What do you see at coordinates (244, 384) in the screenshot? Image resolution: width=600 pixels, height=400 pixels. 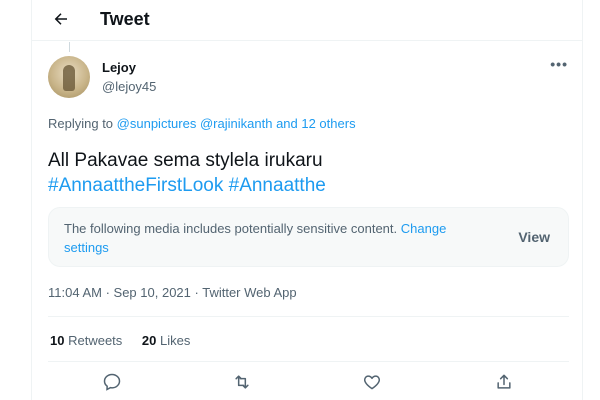 I see `retweet-icon` at bounding box center [244, 384].